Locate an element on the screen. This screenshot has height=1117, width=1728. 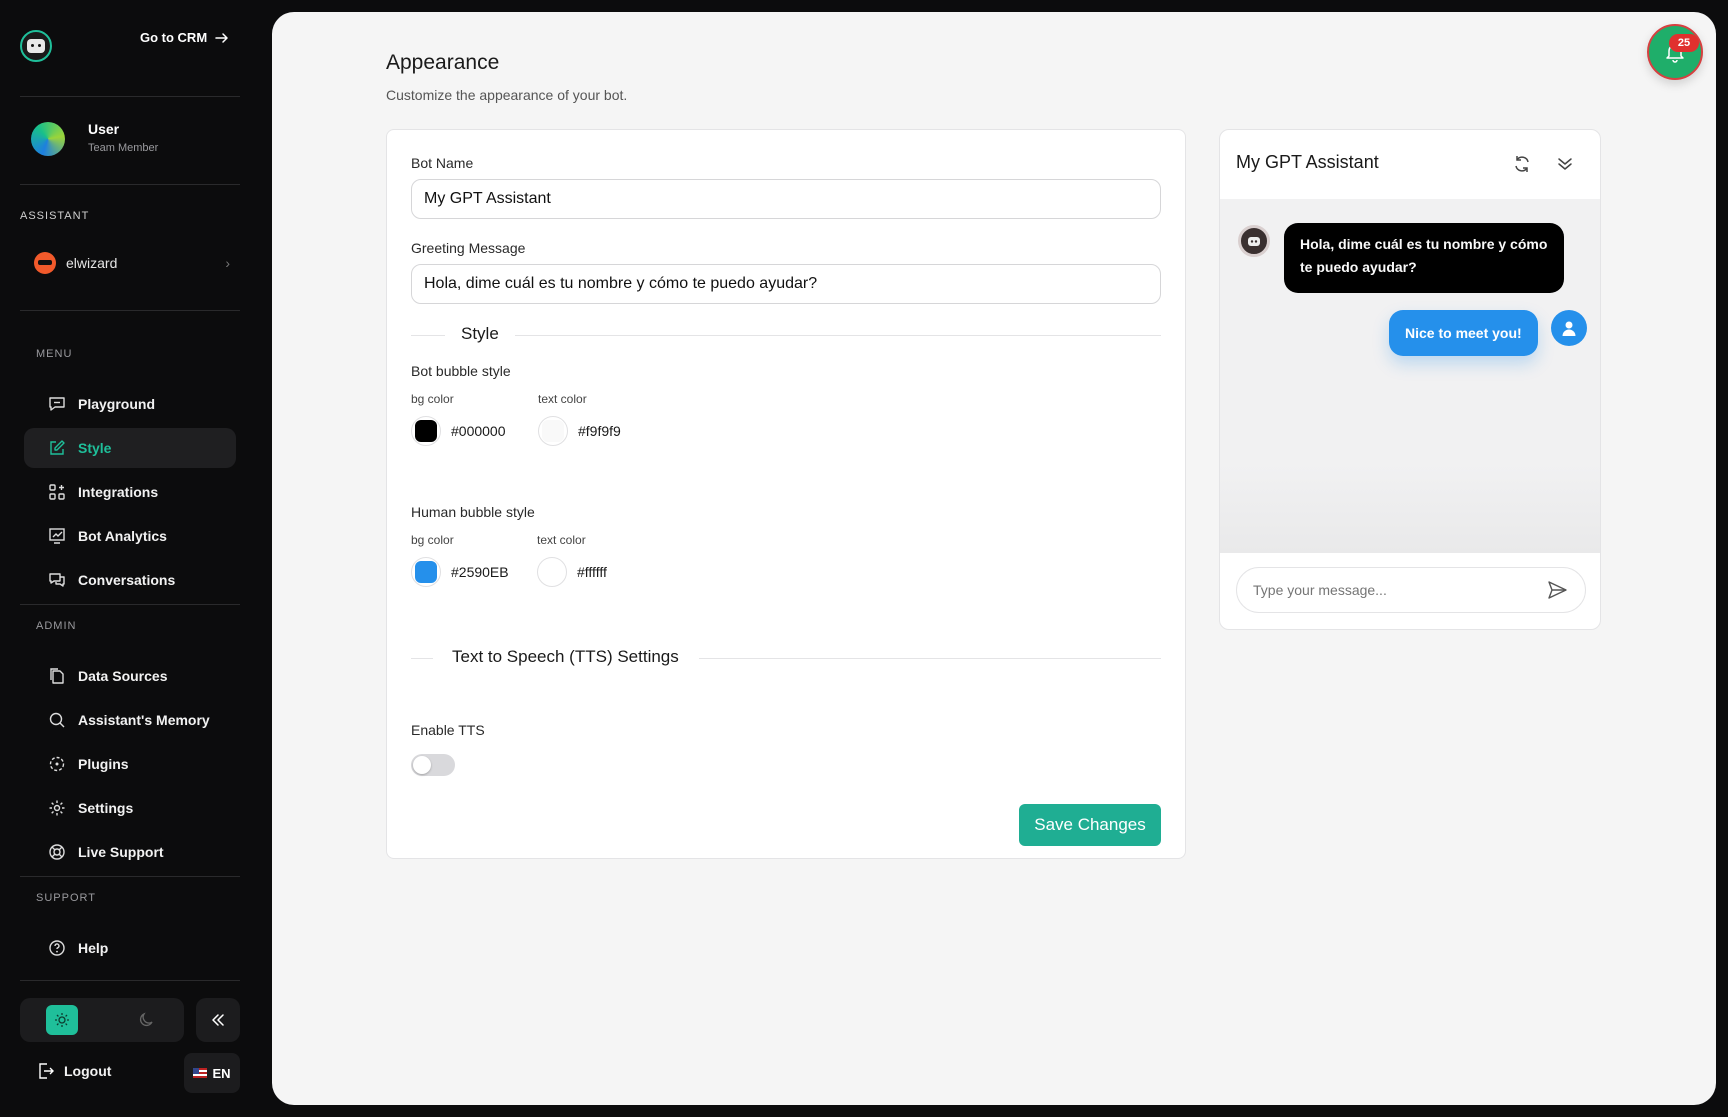
page-title: Appearance is located at coordinates (443, 62).